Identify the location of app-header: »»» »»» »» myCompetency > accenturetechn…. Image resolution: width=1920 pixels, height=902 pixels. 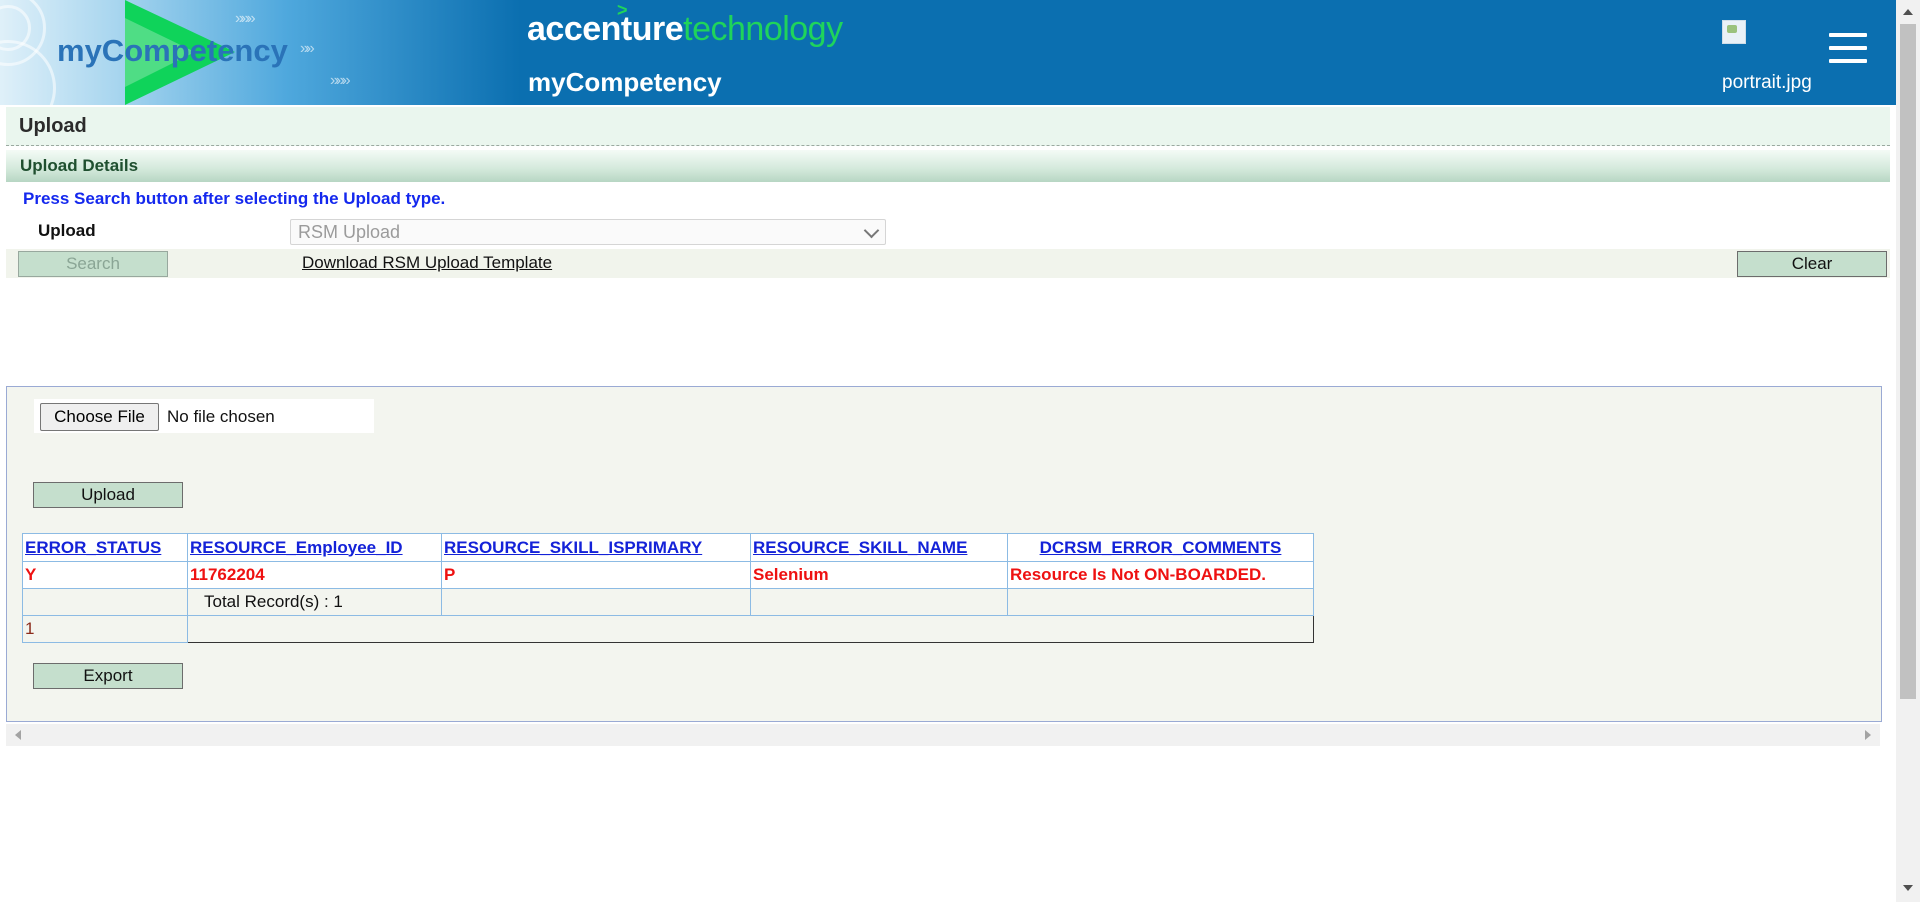
(948, 52).